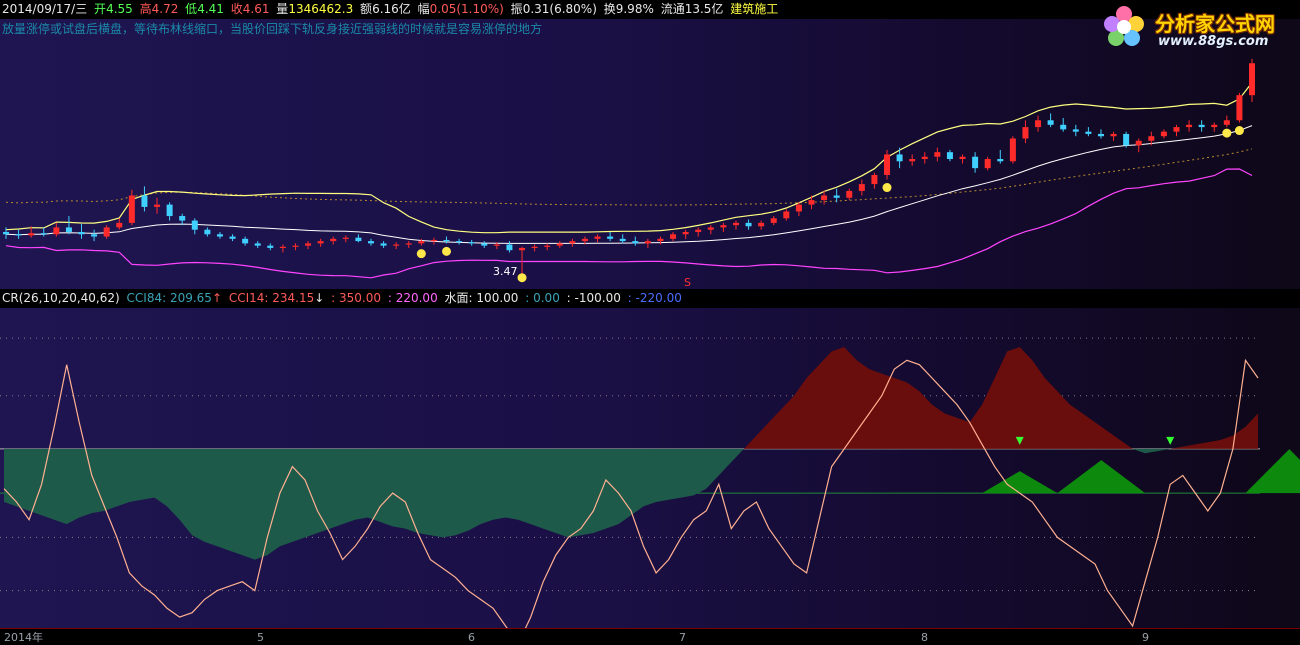 This screenshot has height=645, width=1300. What do you see at coordinates (61, 298) in the screenshot?
I see `indicator-name: CR(26,10,20,40,62)` at bounding box center [61, 298].